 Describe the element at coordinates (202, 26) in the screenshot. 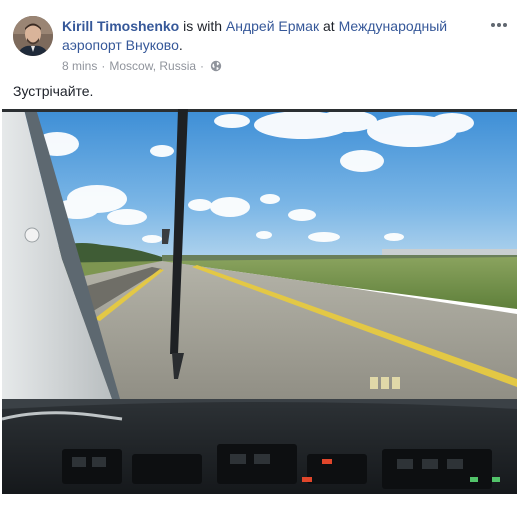

I see `with-text: is with` at that location.